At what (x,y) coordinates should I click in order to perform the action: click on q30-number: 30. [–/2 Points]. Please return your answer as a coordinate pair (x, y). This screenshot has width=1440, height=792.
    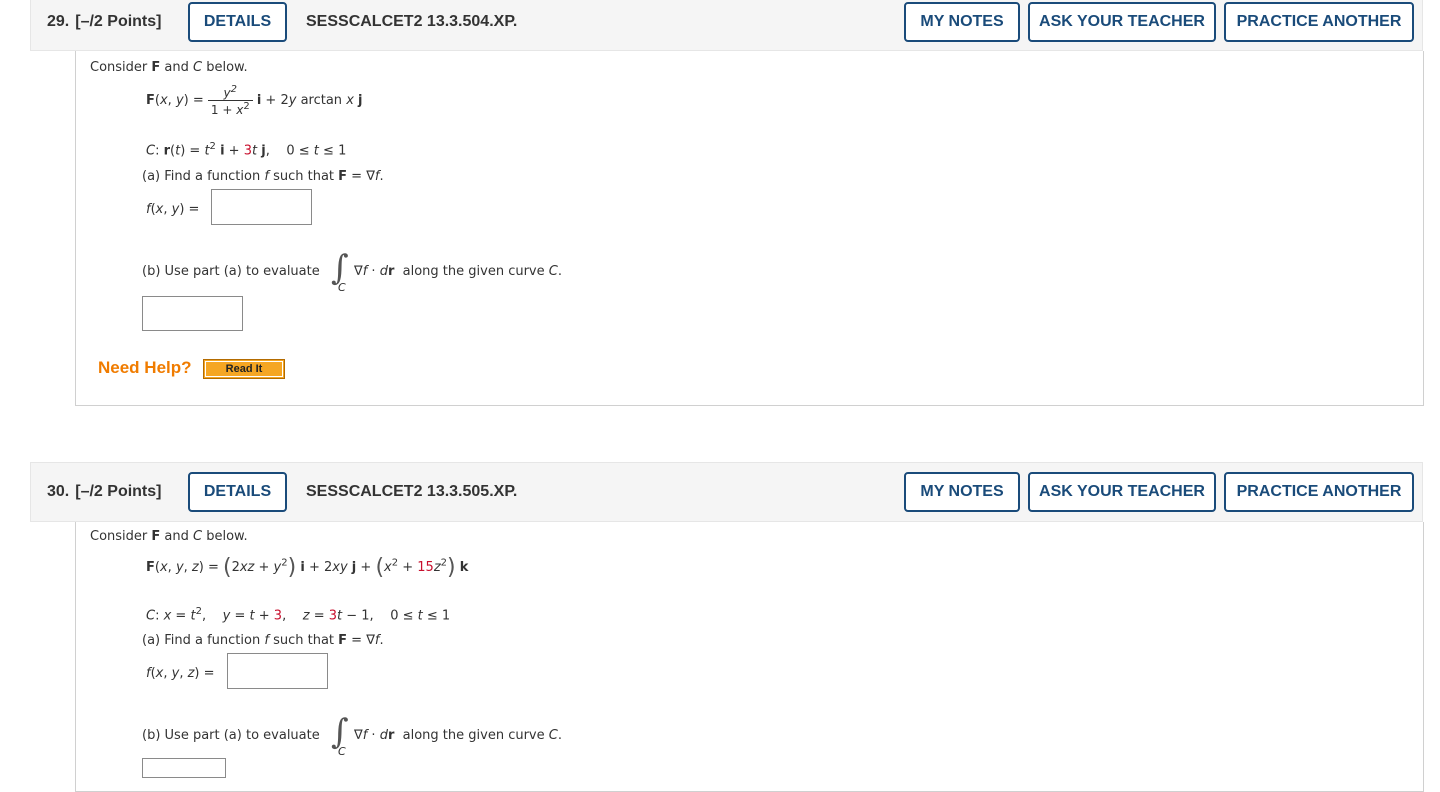
    Looking at the image, I should click on (104, 492).